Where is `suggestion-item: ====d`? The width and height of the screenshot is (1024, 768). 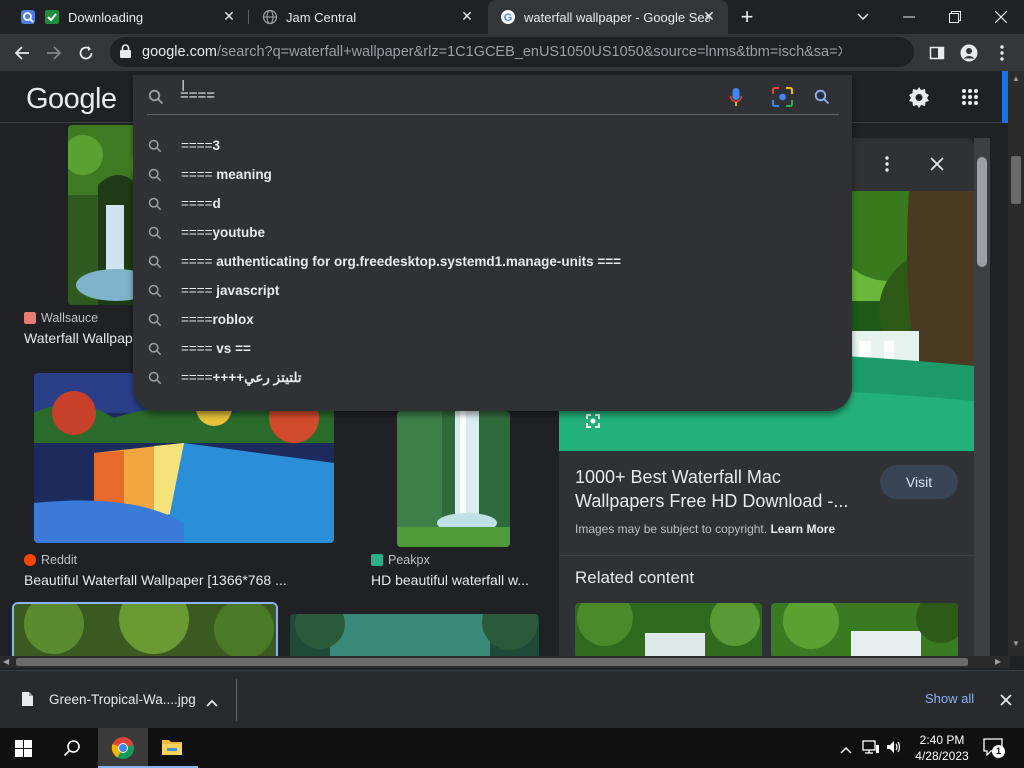
suggestion-item: ====d is located at coordinates (492, 204).